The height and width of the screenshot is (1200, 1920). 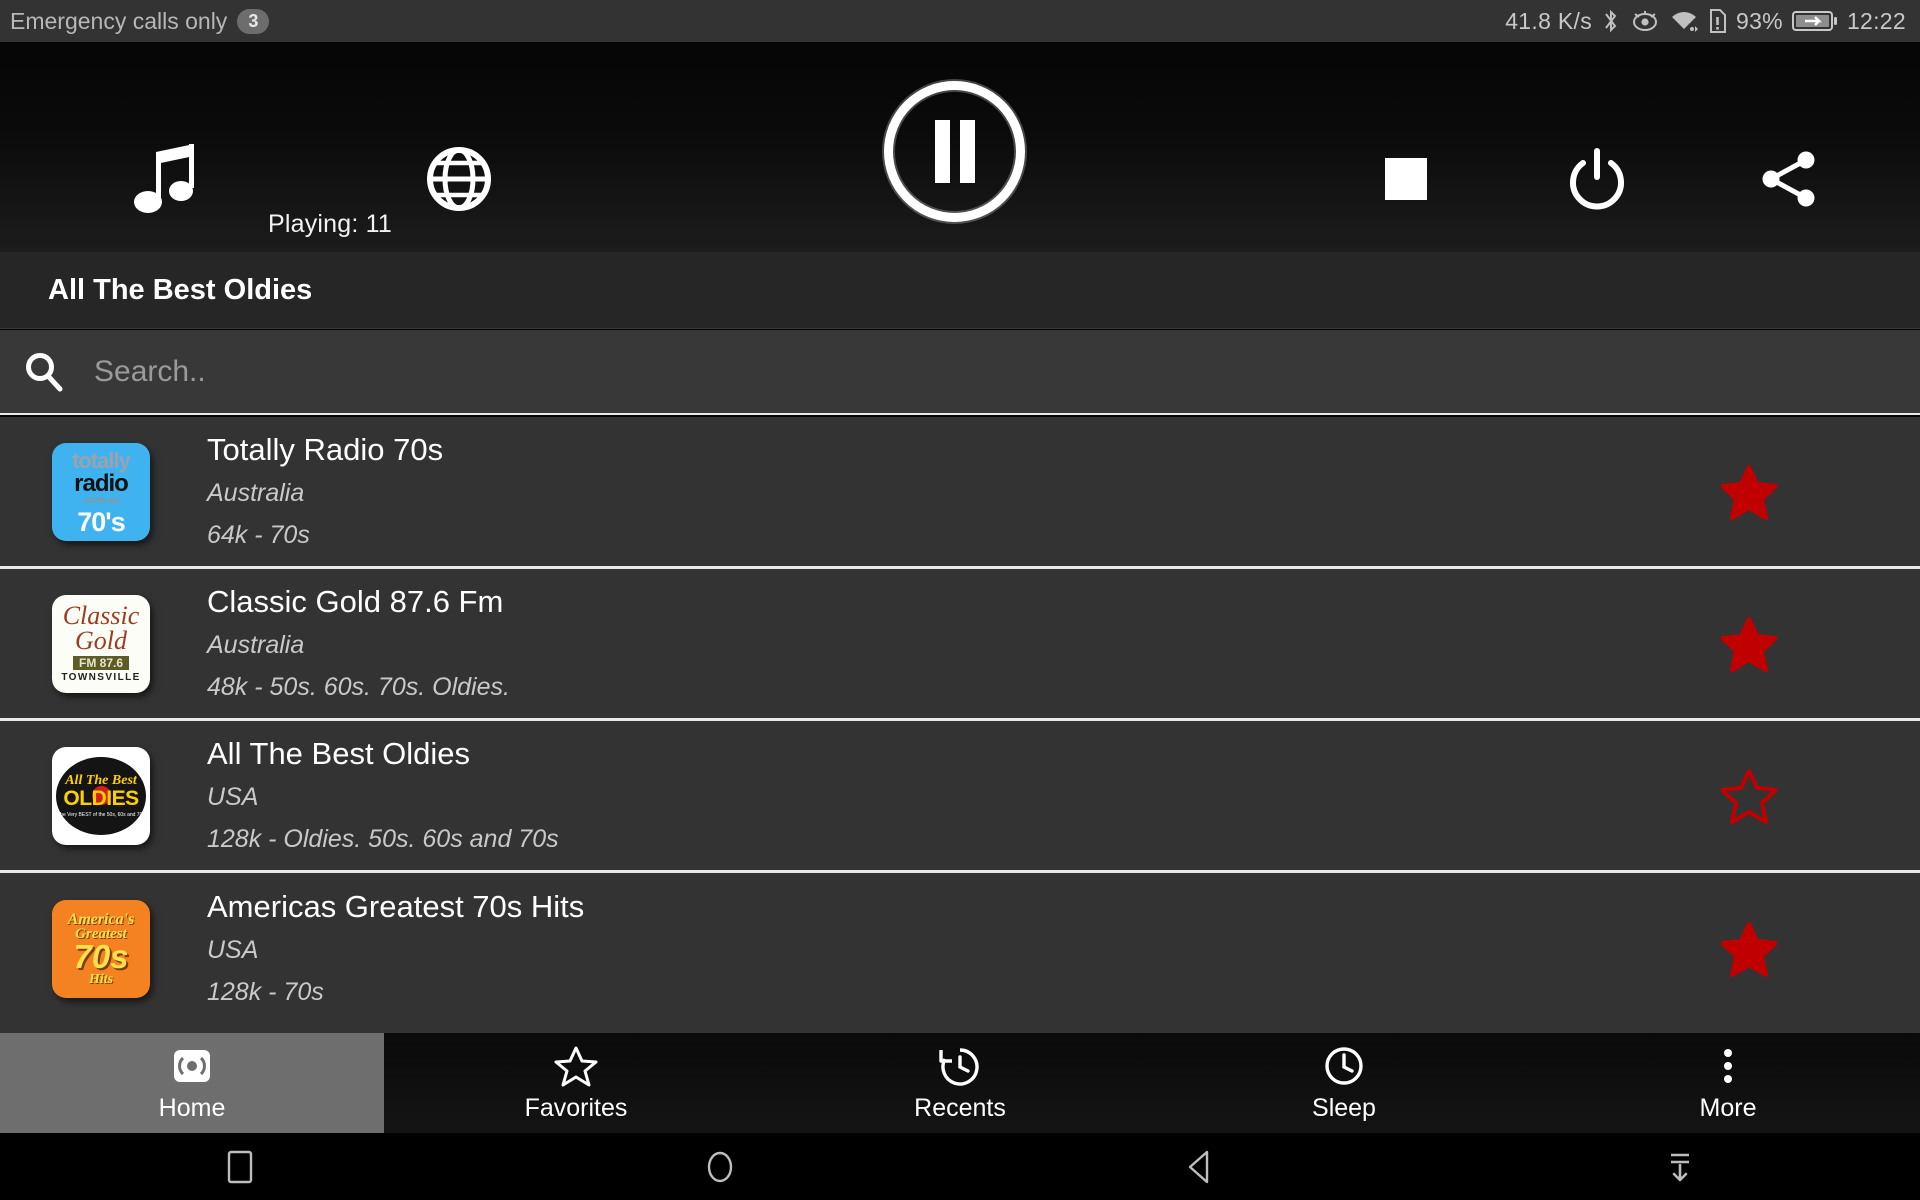 What do you see at coordinates (101, 956) in the screenshot?
I see `logo-line-3: 70s` at bounding box center [101, 956].